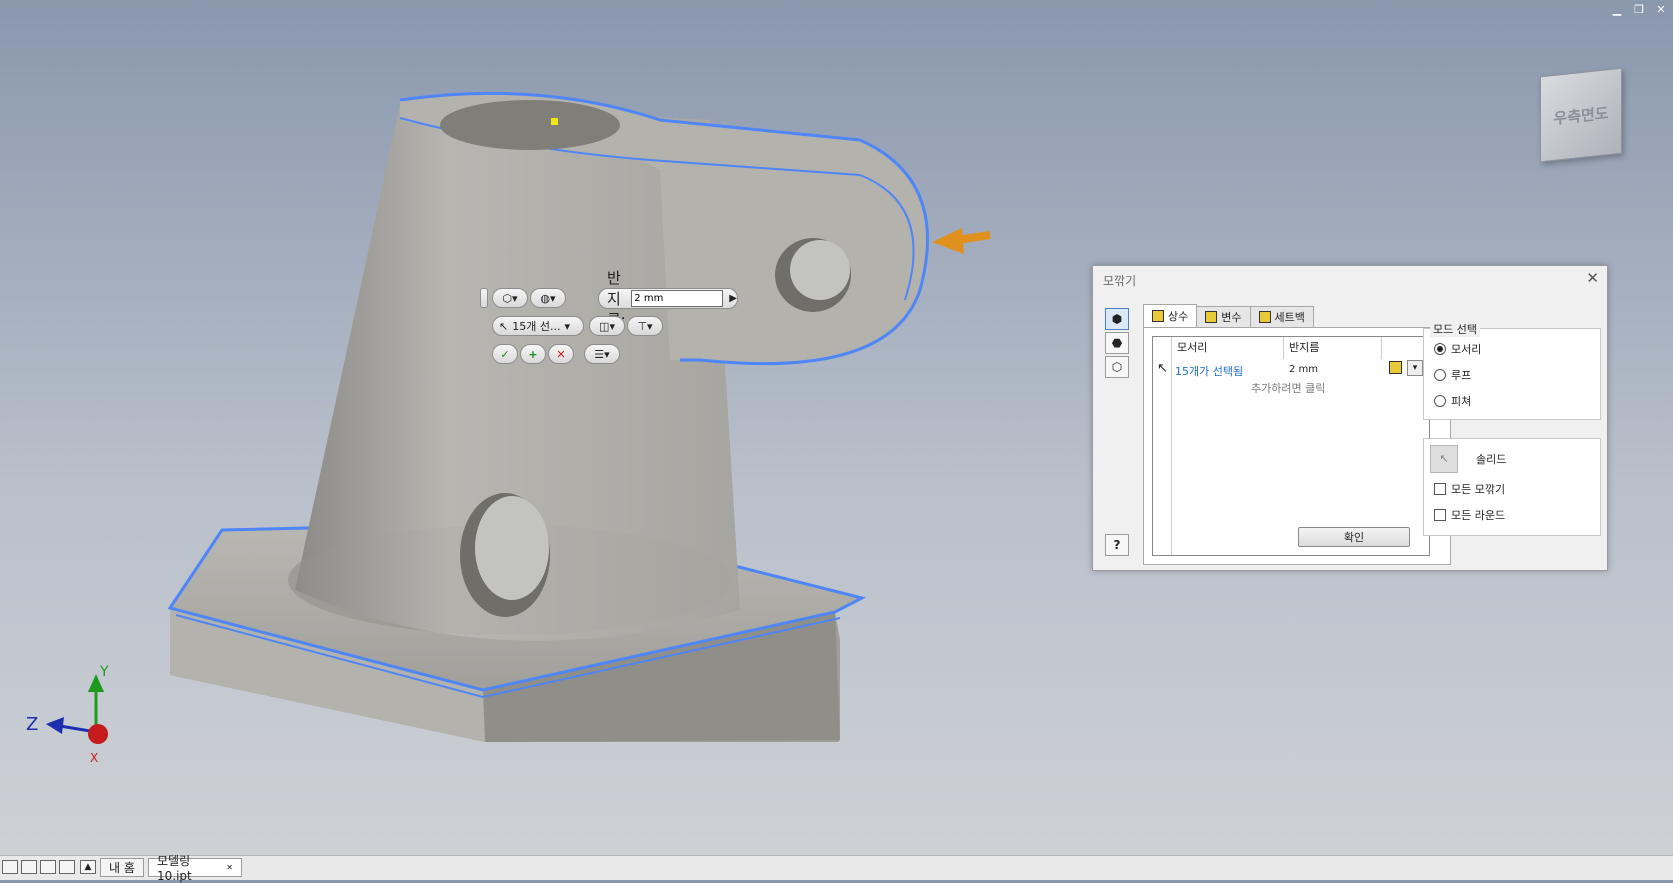  I want to click on cursor-icon: ↖, so click(504, 326).